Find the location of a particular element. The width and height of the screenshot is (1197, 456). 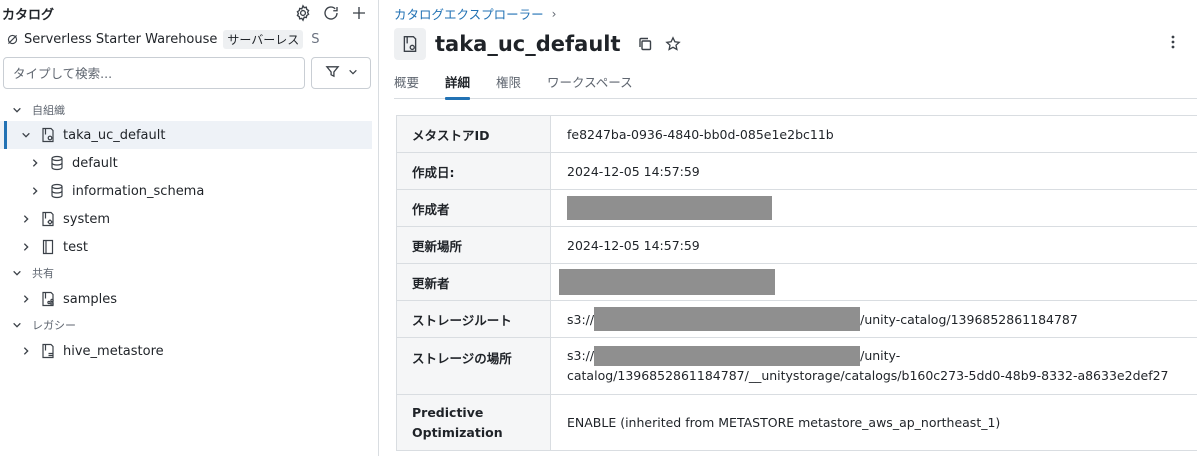

detail-key: 作成日: is located at coordinates (474, 171).